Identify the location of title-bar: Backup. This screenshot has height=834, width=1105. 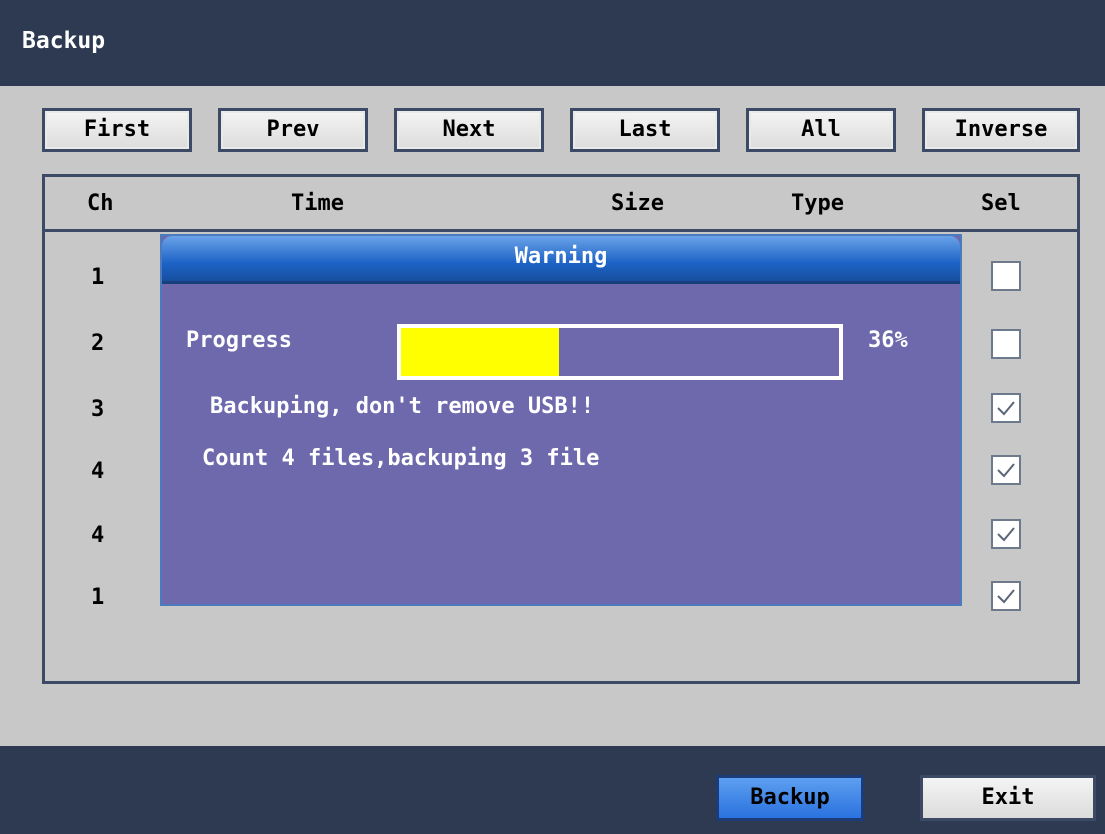
(552, 43).